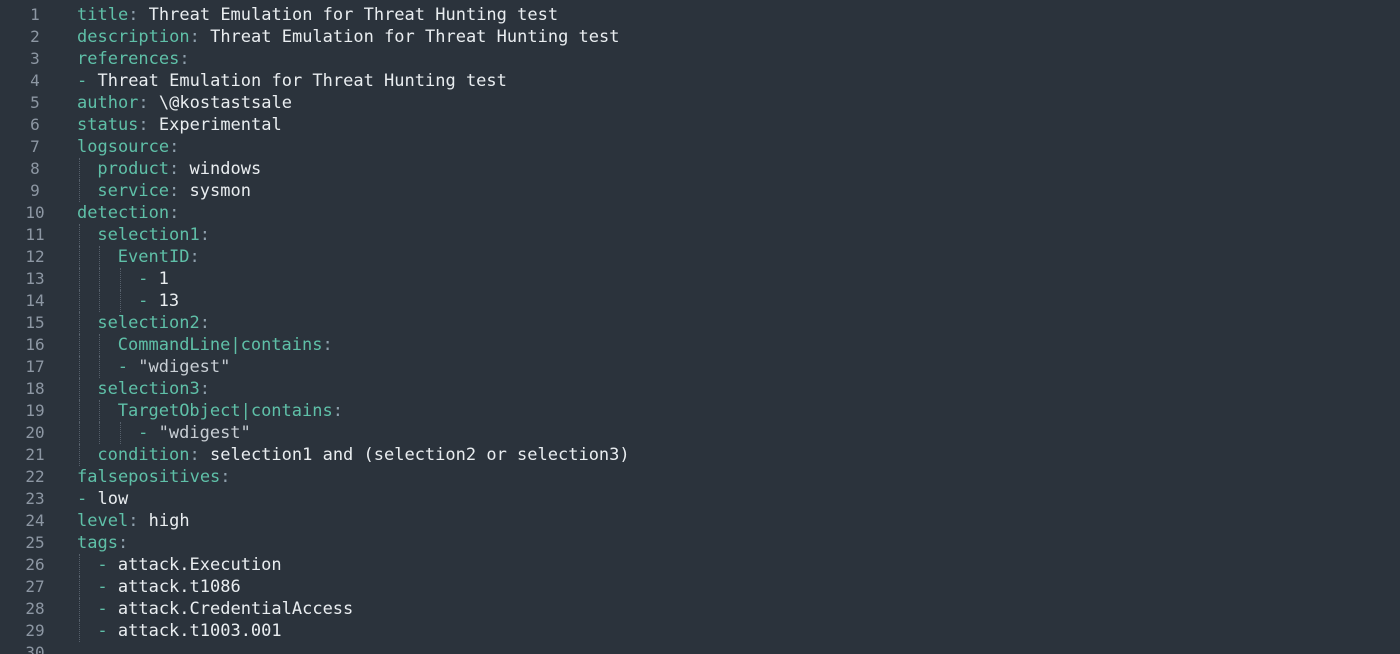  I want to click on yaml-key: EventID, so click(153, 257).